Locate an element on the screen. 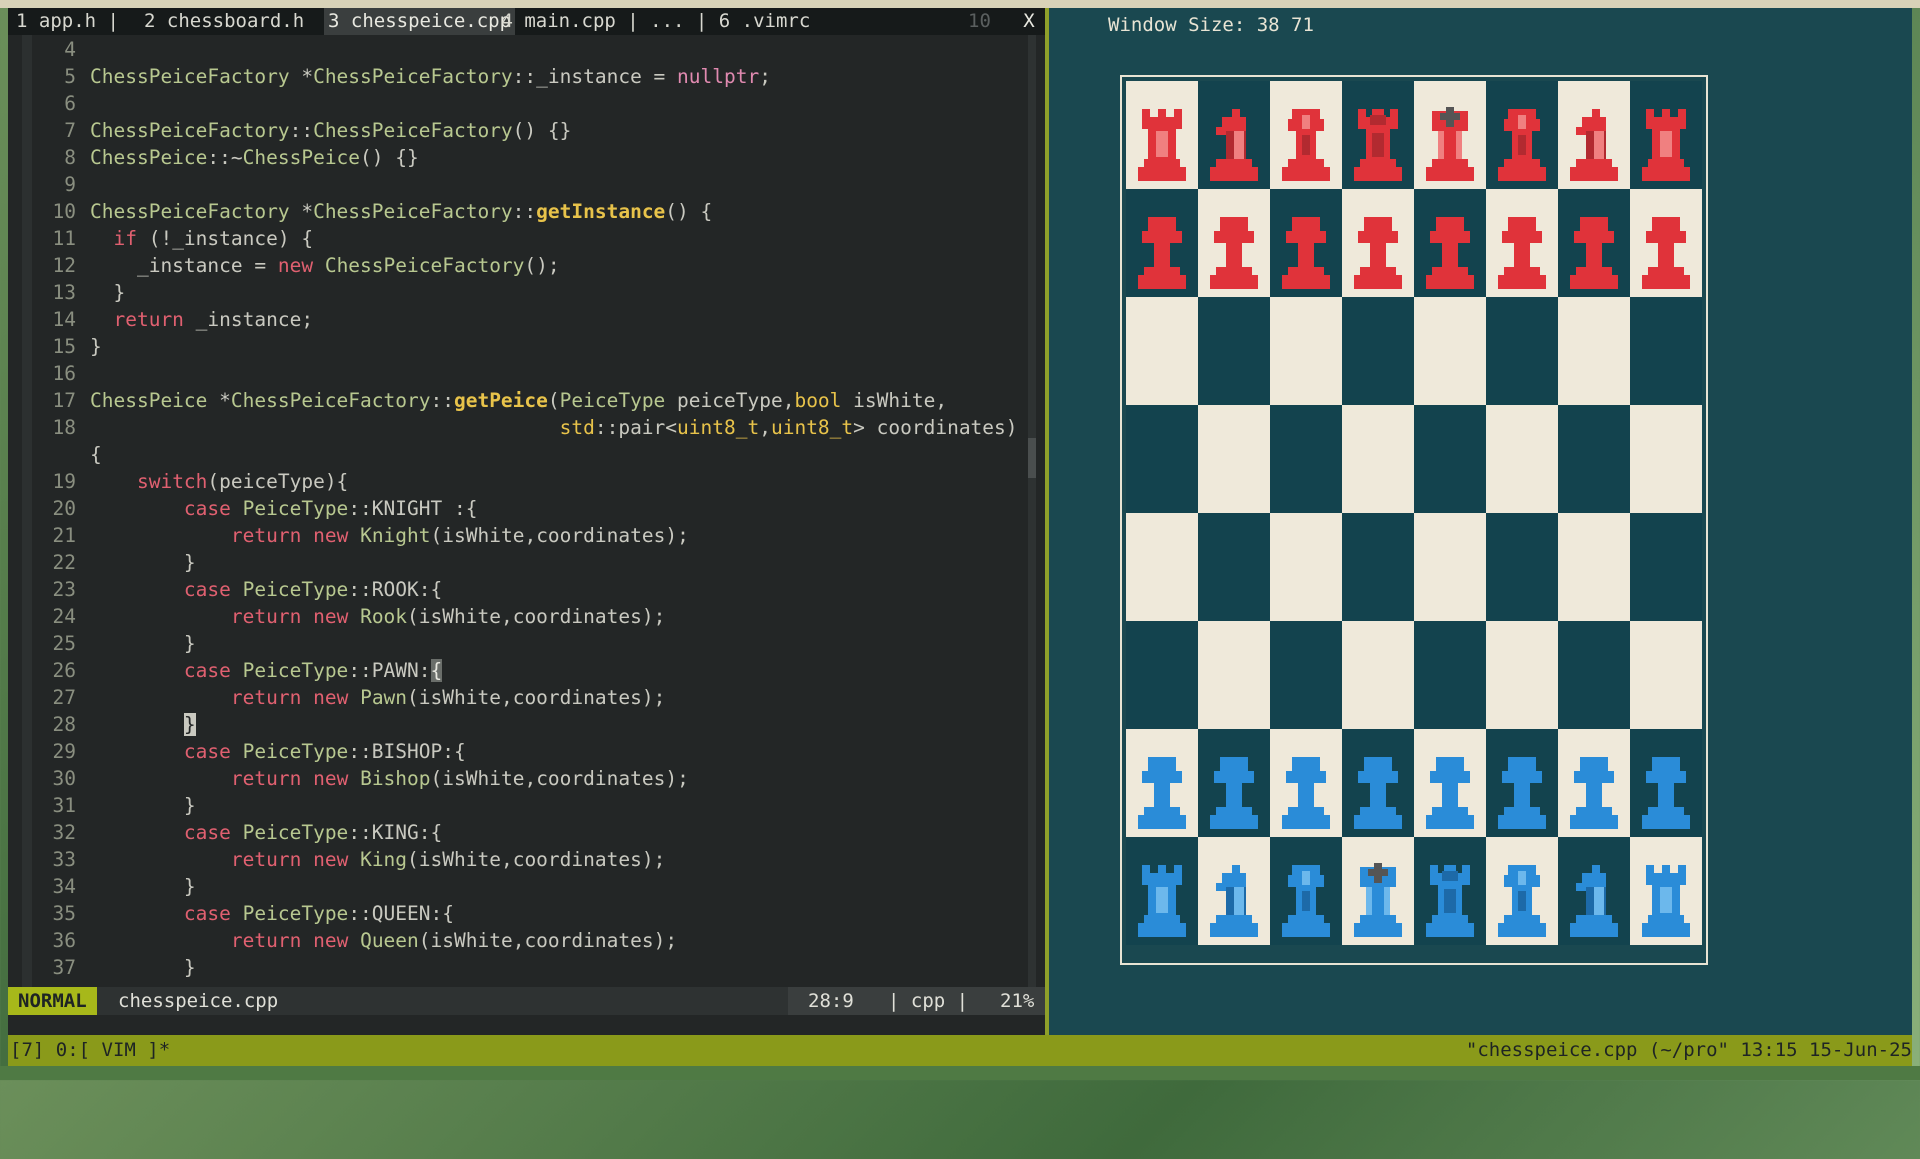 Image resolution: width=1920 pixels, height=1159 pixels. code-text: case PeiceType::BISHOP:{ is located at coordinates (278, 751).